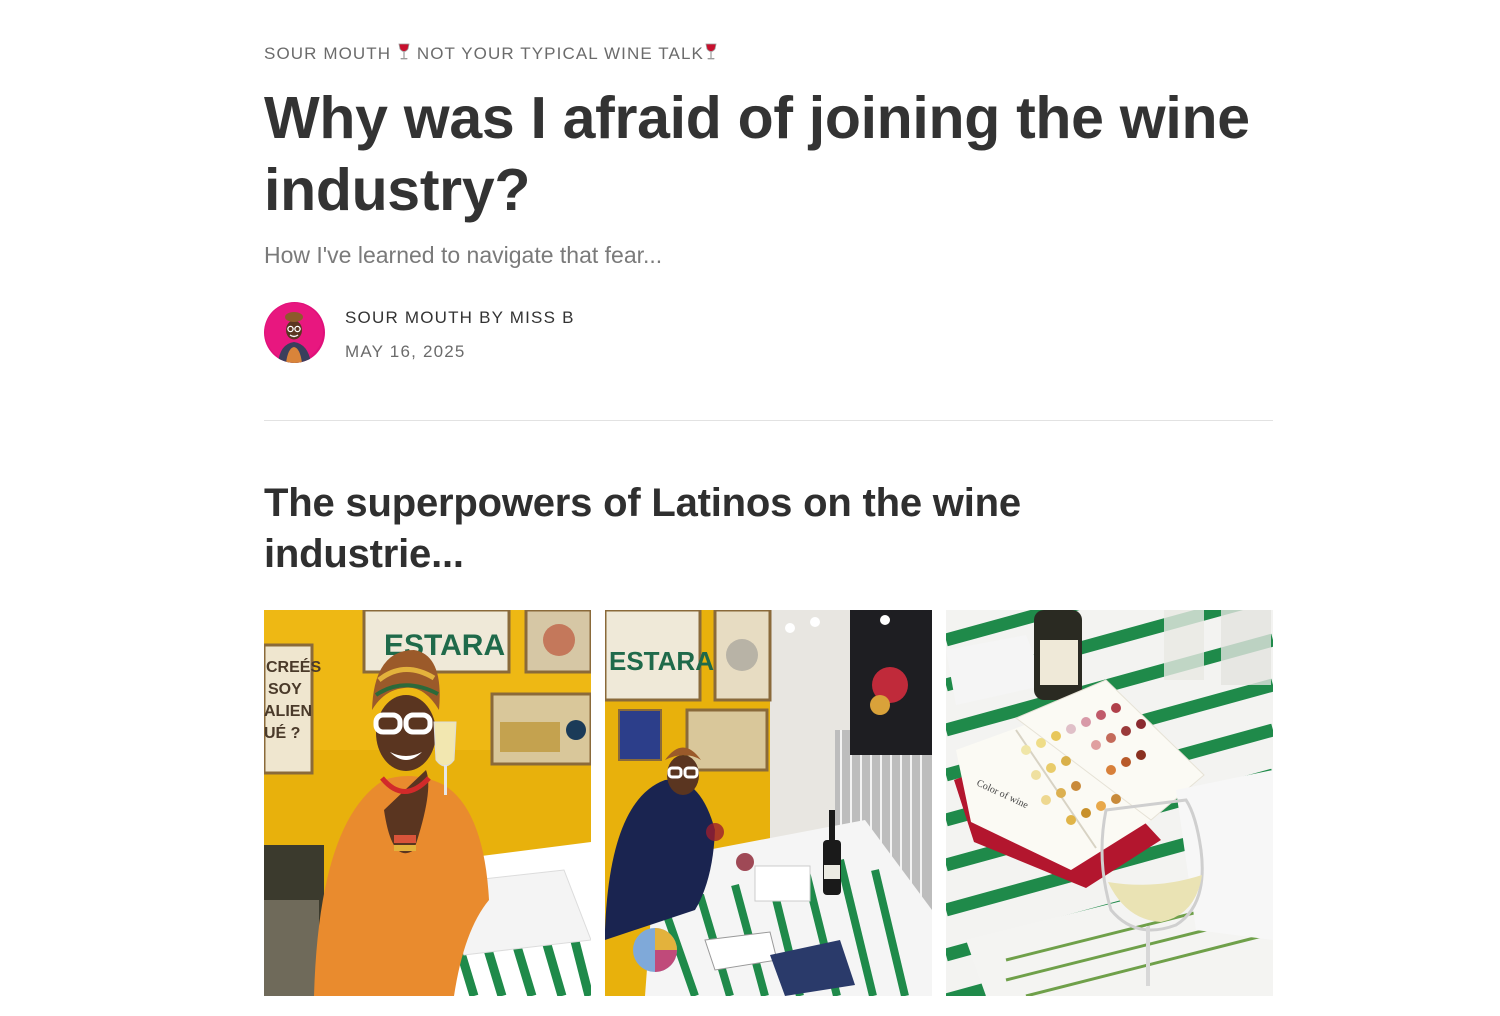 The image size is (1500, 1016). Describe the element at coordinates (405, 351) in the screenshot. I see `publish-date: MAY 16, 2025` at that location.